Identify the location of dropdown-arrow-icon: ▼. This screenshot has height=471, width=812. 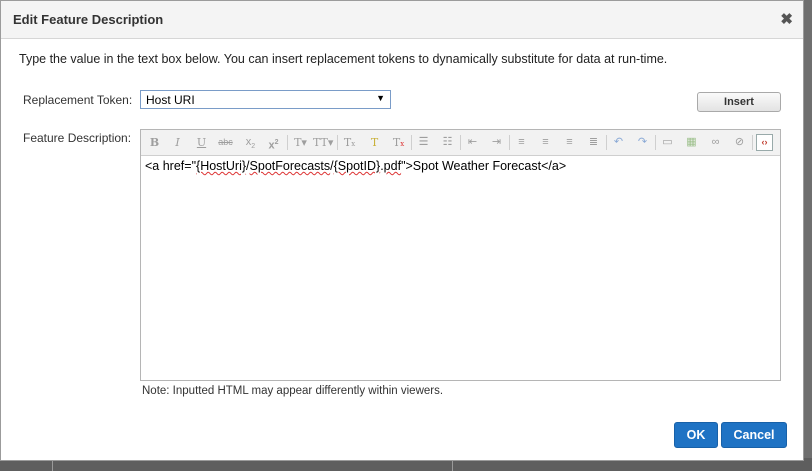
(380, 98).